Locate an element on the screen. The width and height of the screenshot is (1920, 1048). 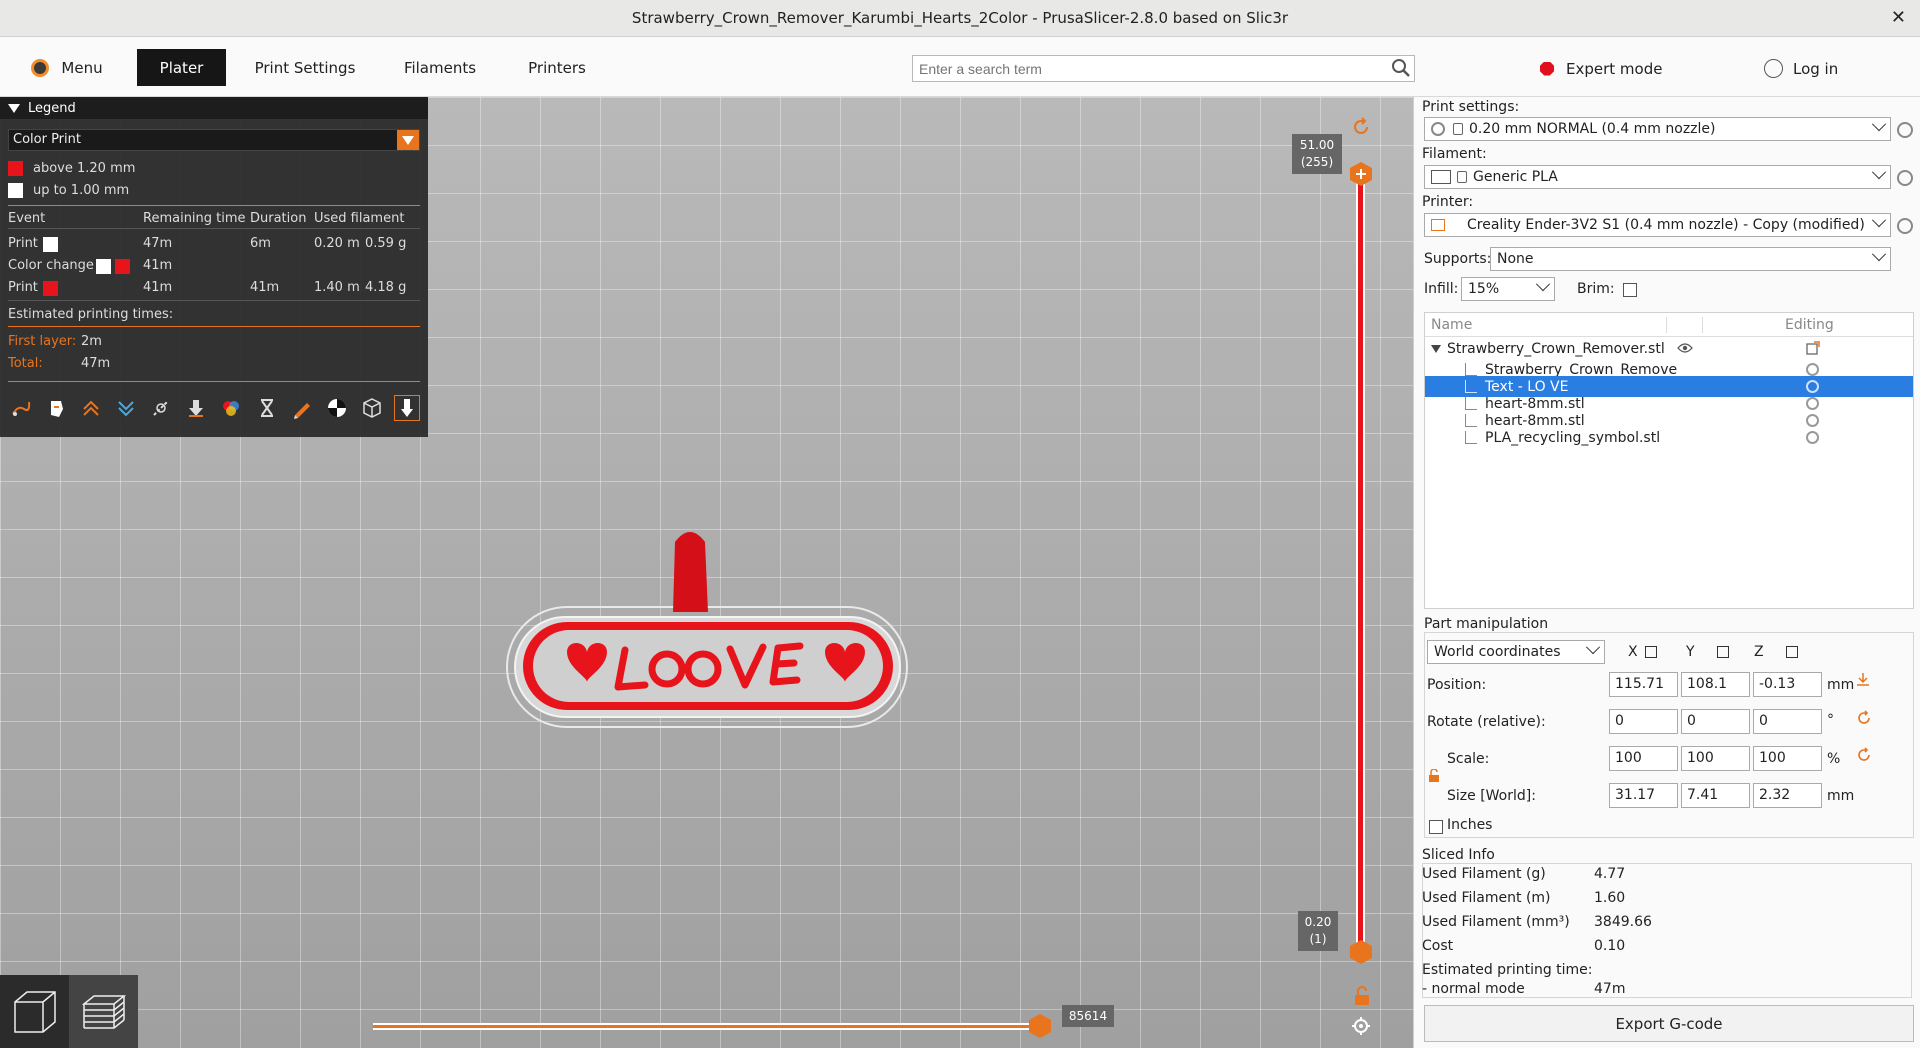
print-settings-value: 0.20 mm NORMAL (0.4 mm nozzle) is located at coordinates (1592, 129).